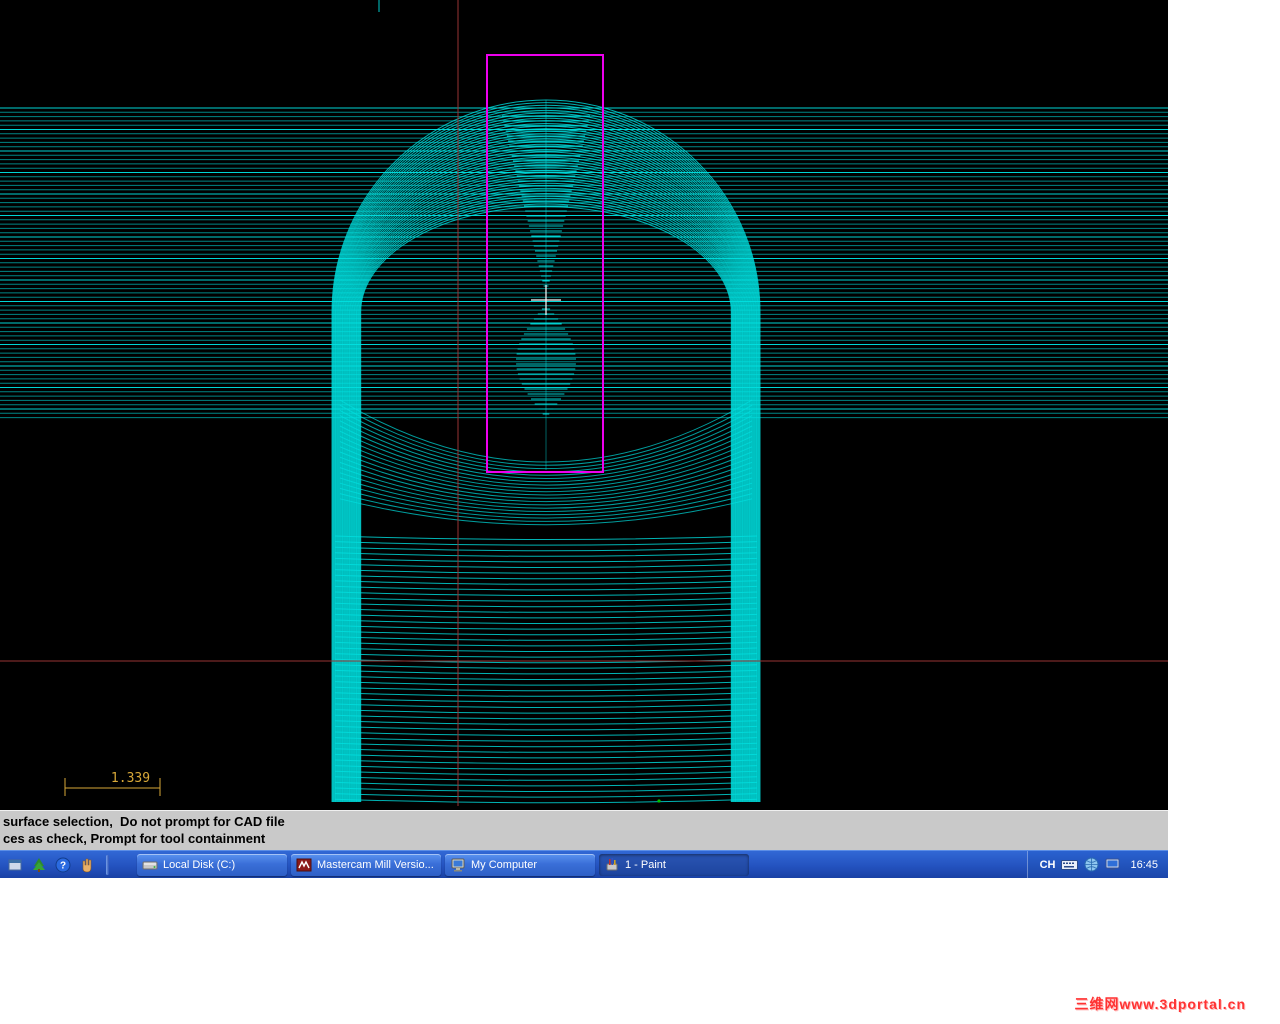 The height and width of the screenshot is (1024, 1280). Describe the element at coordinates (1091, 864) in the screenshot. I see `globe-icon` at that location.